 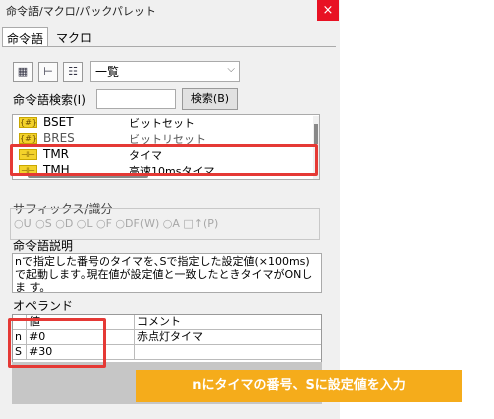 What do you see at coordinates (107, 72) in the screenshot?
I see `view-mode-value: 一覧` at bounding box center [107, 72].